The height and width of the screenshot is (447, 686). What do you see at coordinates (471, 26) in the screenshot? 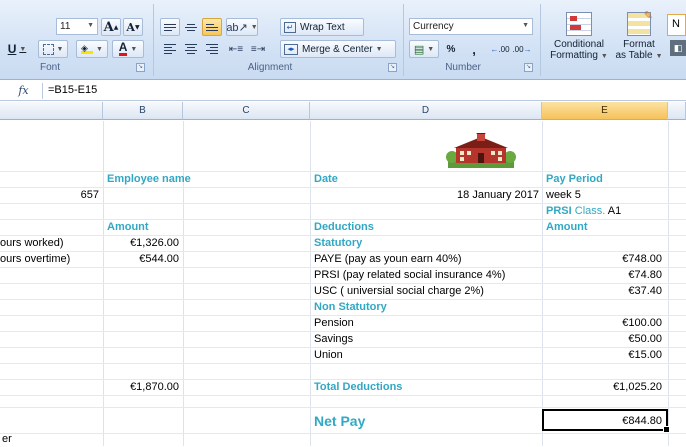
I see `number-format-select: Currency ▼` at bounding box center [471, 26].